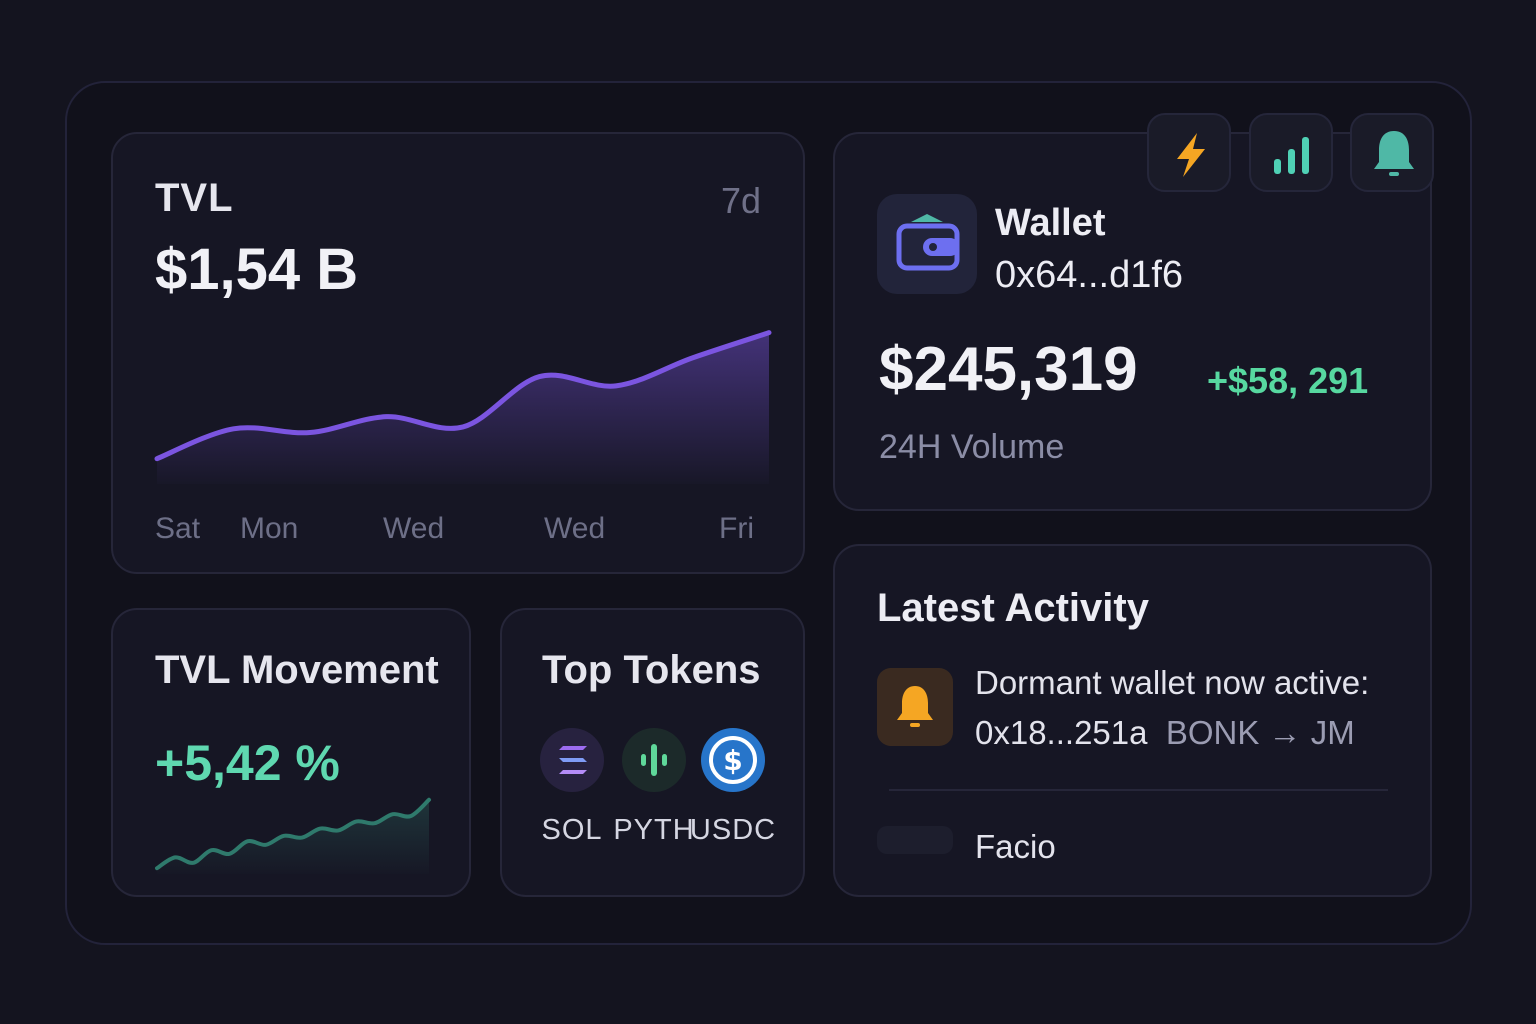  Describe the element at coordinates (736, 528) in the screenshot. I see `x-label-fri: Fri` at that location.